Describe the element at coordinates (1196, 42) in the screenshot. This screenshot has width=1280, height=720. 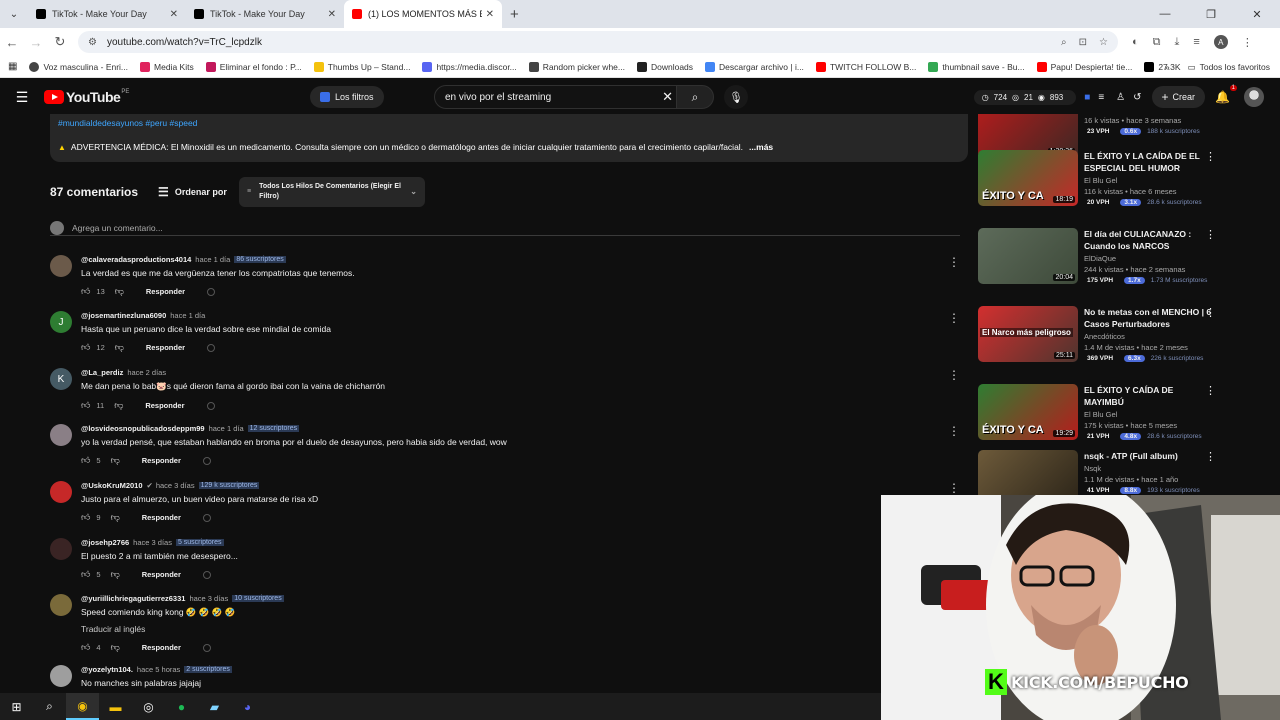
I see `media-icon: ≡` at that location.